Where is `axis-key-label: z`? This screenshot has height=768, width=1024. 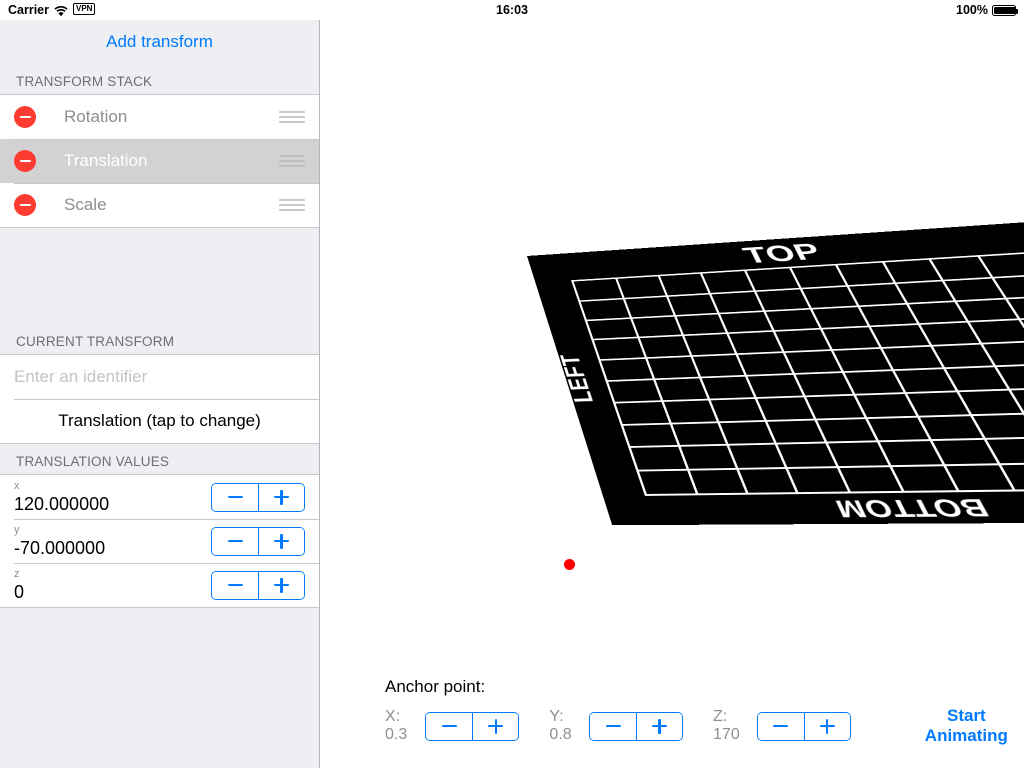 axis-key-label: z is located at coordinates (17, 574).